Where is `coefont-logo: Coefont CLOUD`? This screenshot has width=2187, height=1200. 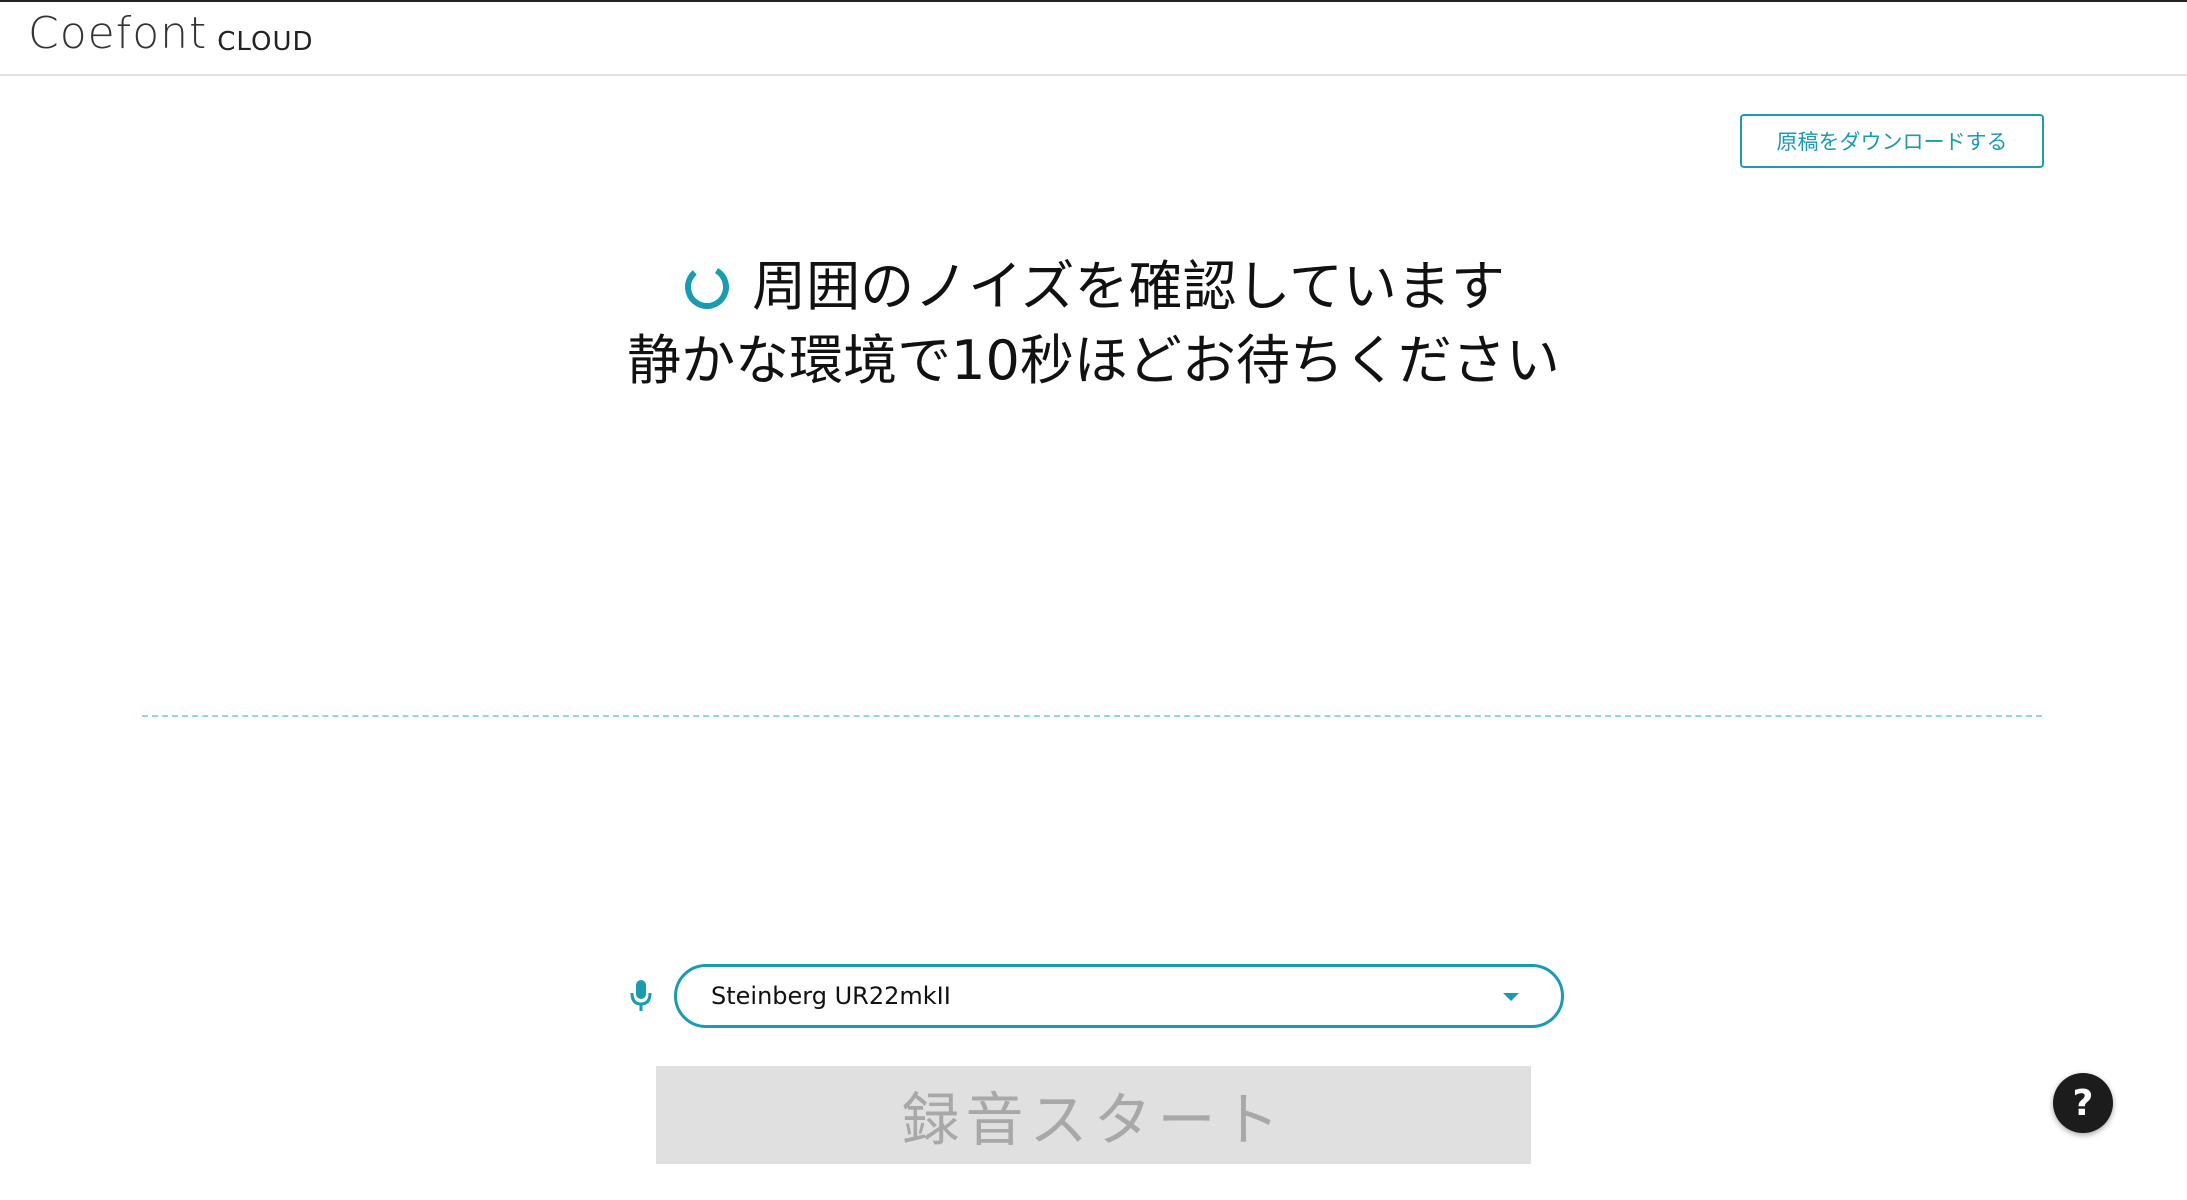 coefont-logo: Coefont CLOUD is located at coordinates (171, 34).